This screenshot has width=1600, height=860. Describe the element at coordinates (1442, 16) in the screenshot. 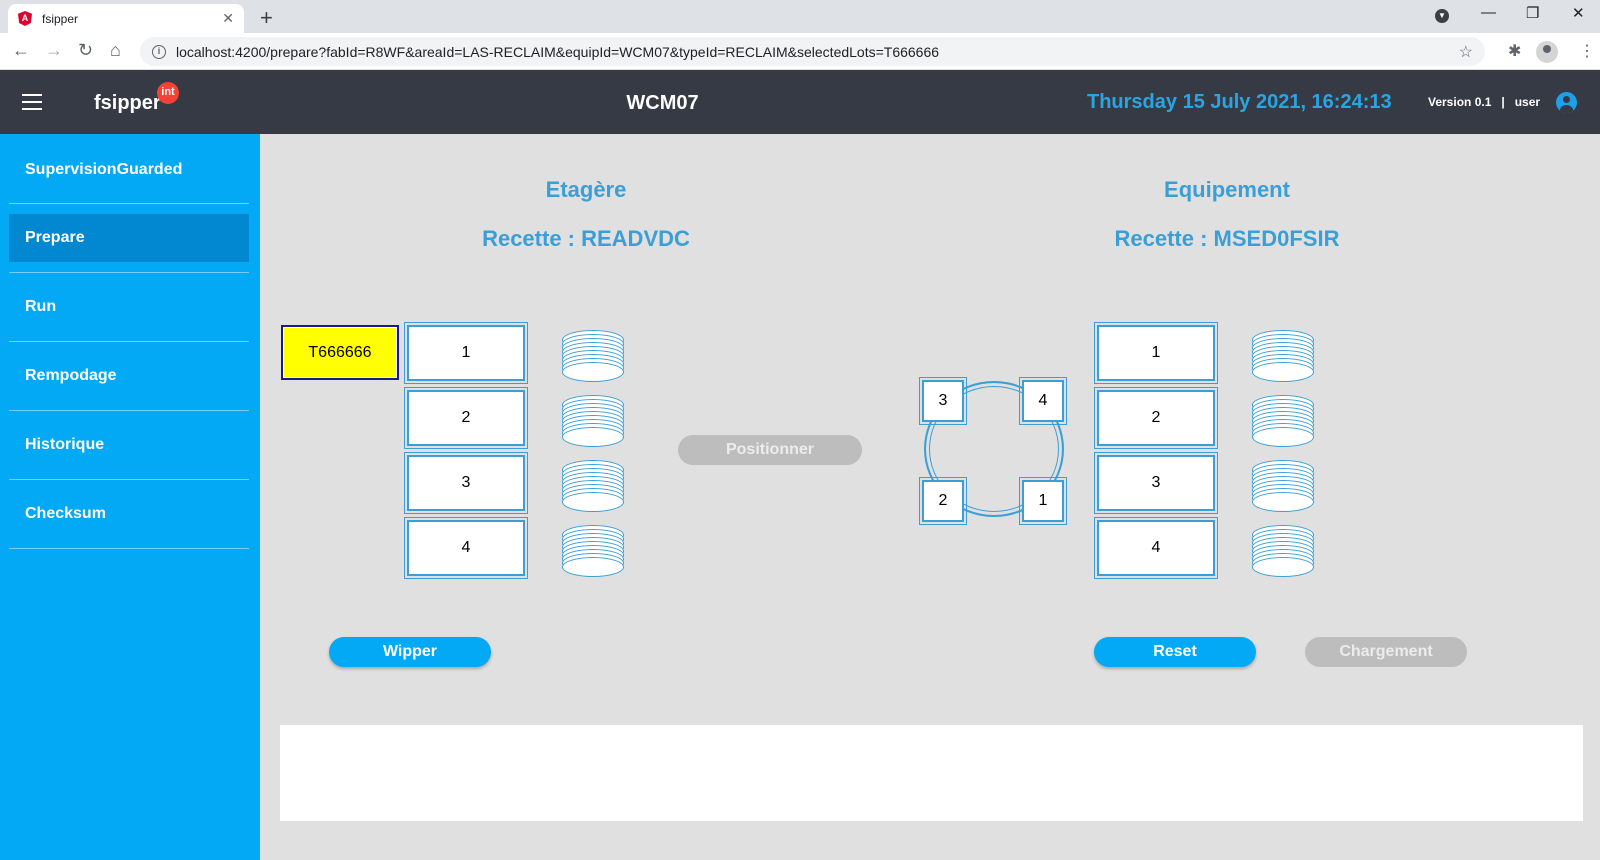

I see `chevron-down-icon: ▼` at that location.